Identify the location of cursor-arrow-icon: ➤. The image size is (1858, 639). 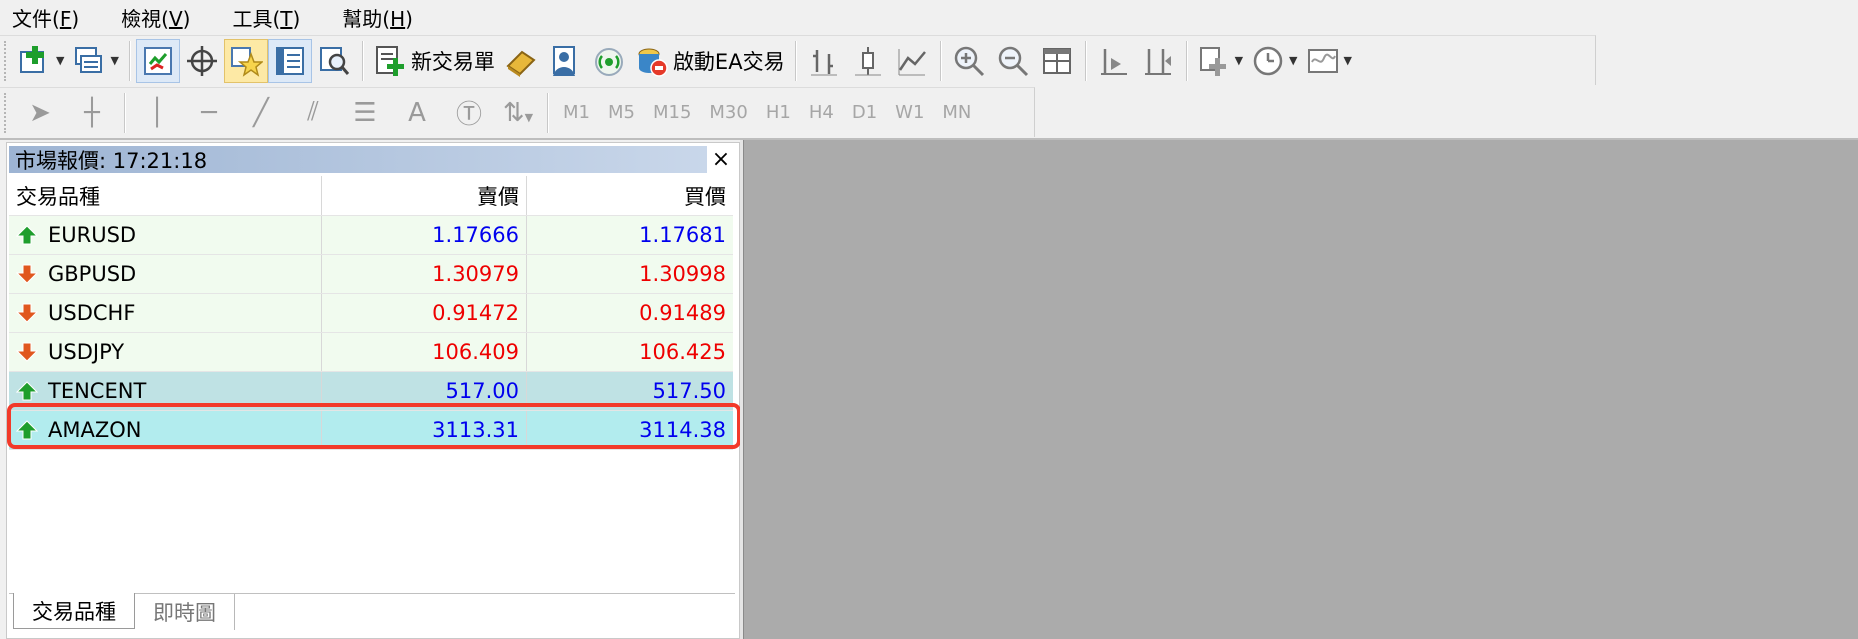
(40, 113).